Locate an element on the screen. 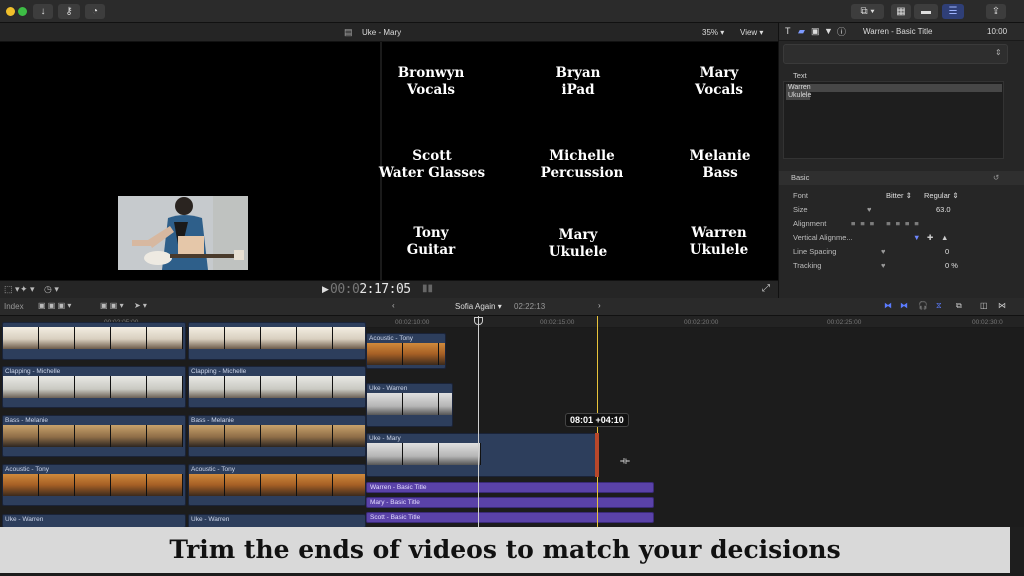  video-inspector-icon: ▣ is located at coordinates (815, 31).